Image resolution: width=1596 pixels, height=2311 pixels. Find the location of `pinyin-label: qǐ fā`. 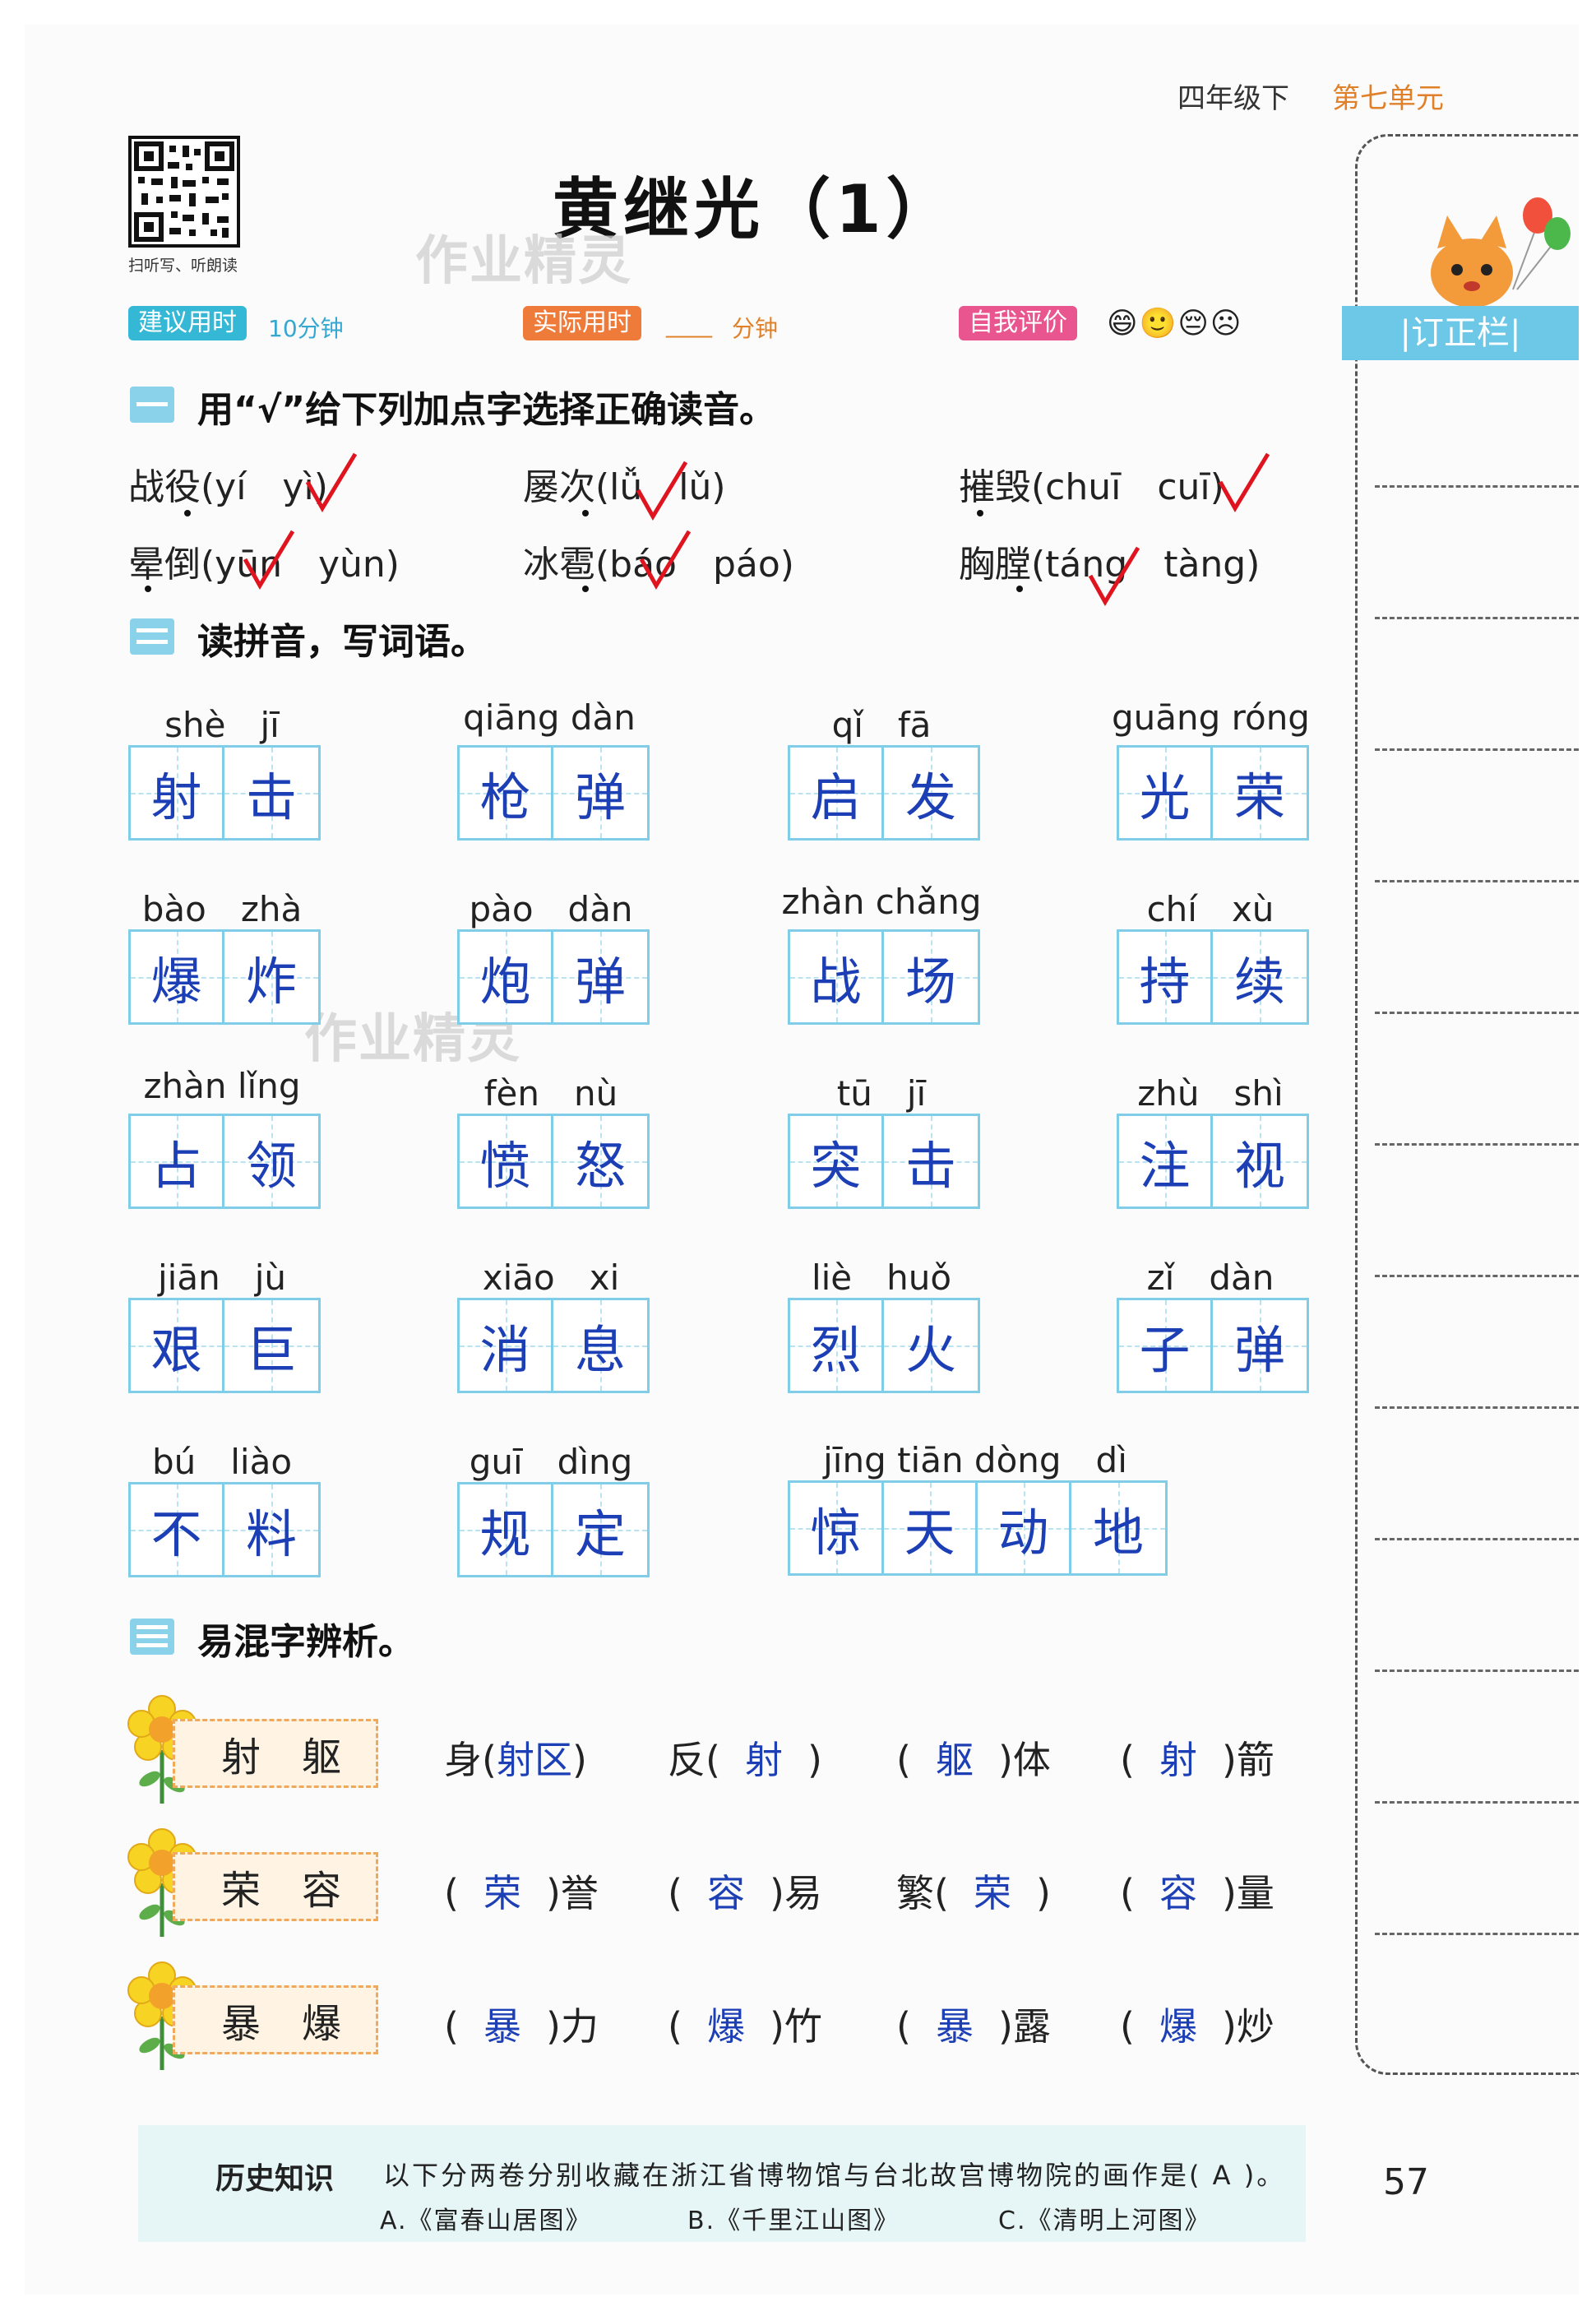

pinyin-label: qǐ fā is located at coordinates (882, 725).